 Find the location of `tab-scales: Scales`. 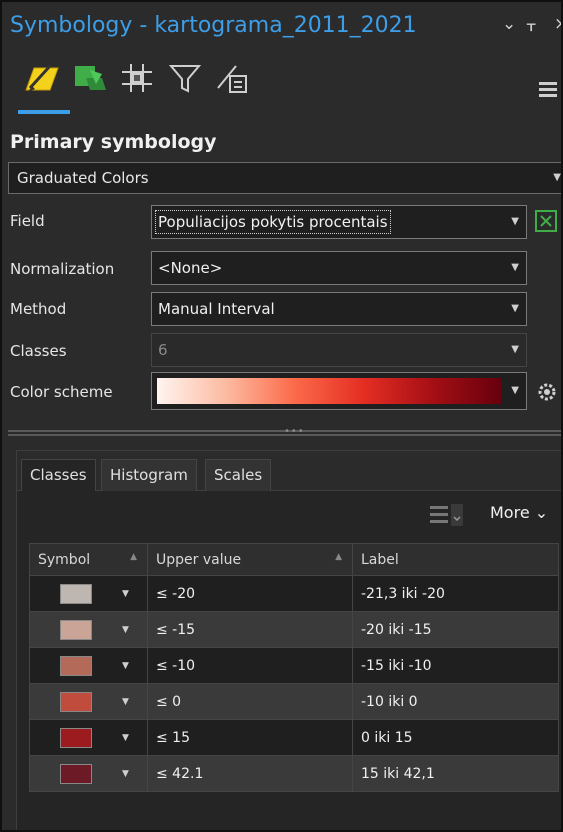

tab-scales: Scales is located at coordinates (238, 475).